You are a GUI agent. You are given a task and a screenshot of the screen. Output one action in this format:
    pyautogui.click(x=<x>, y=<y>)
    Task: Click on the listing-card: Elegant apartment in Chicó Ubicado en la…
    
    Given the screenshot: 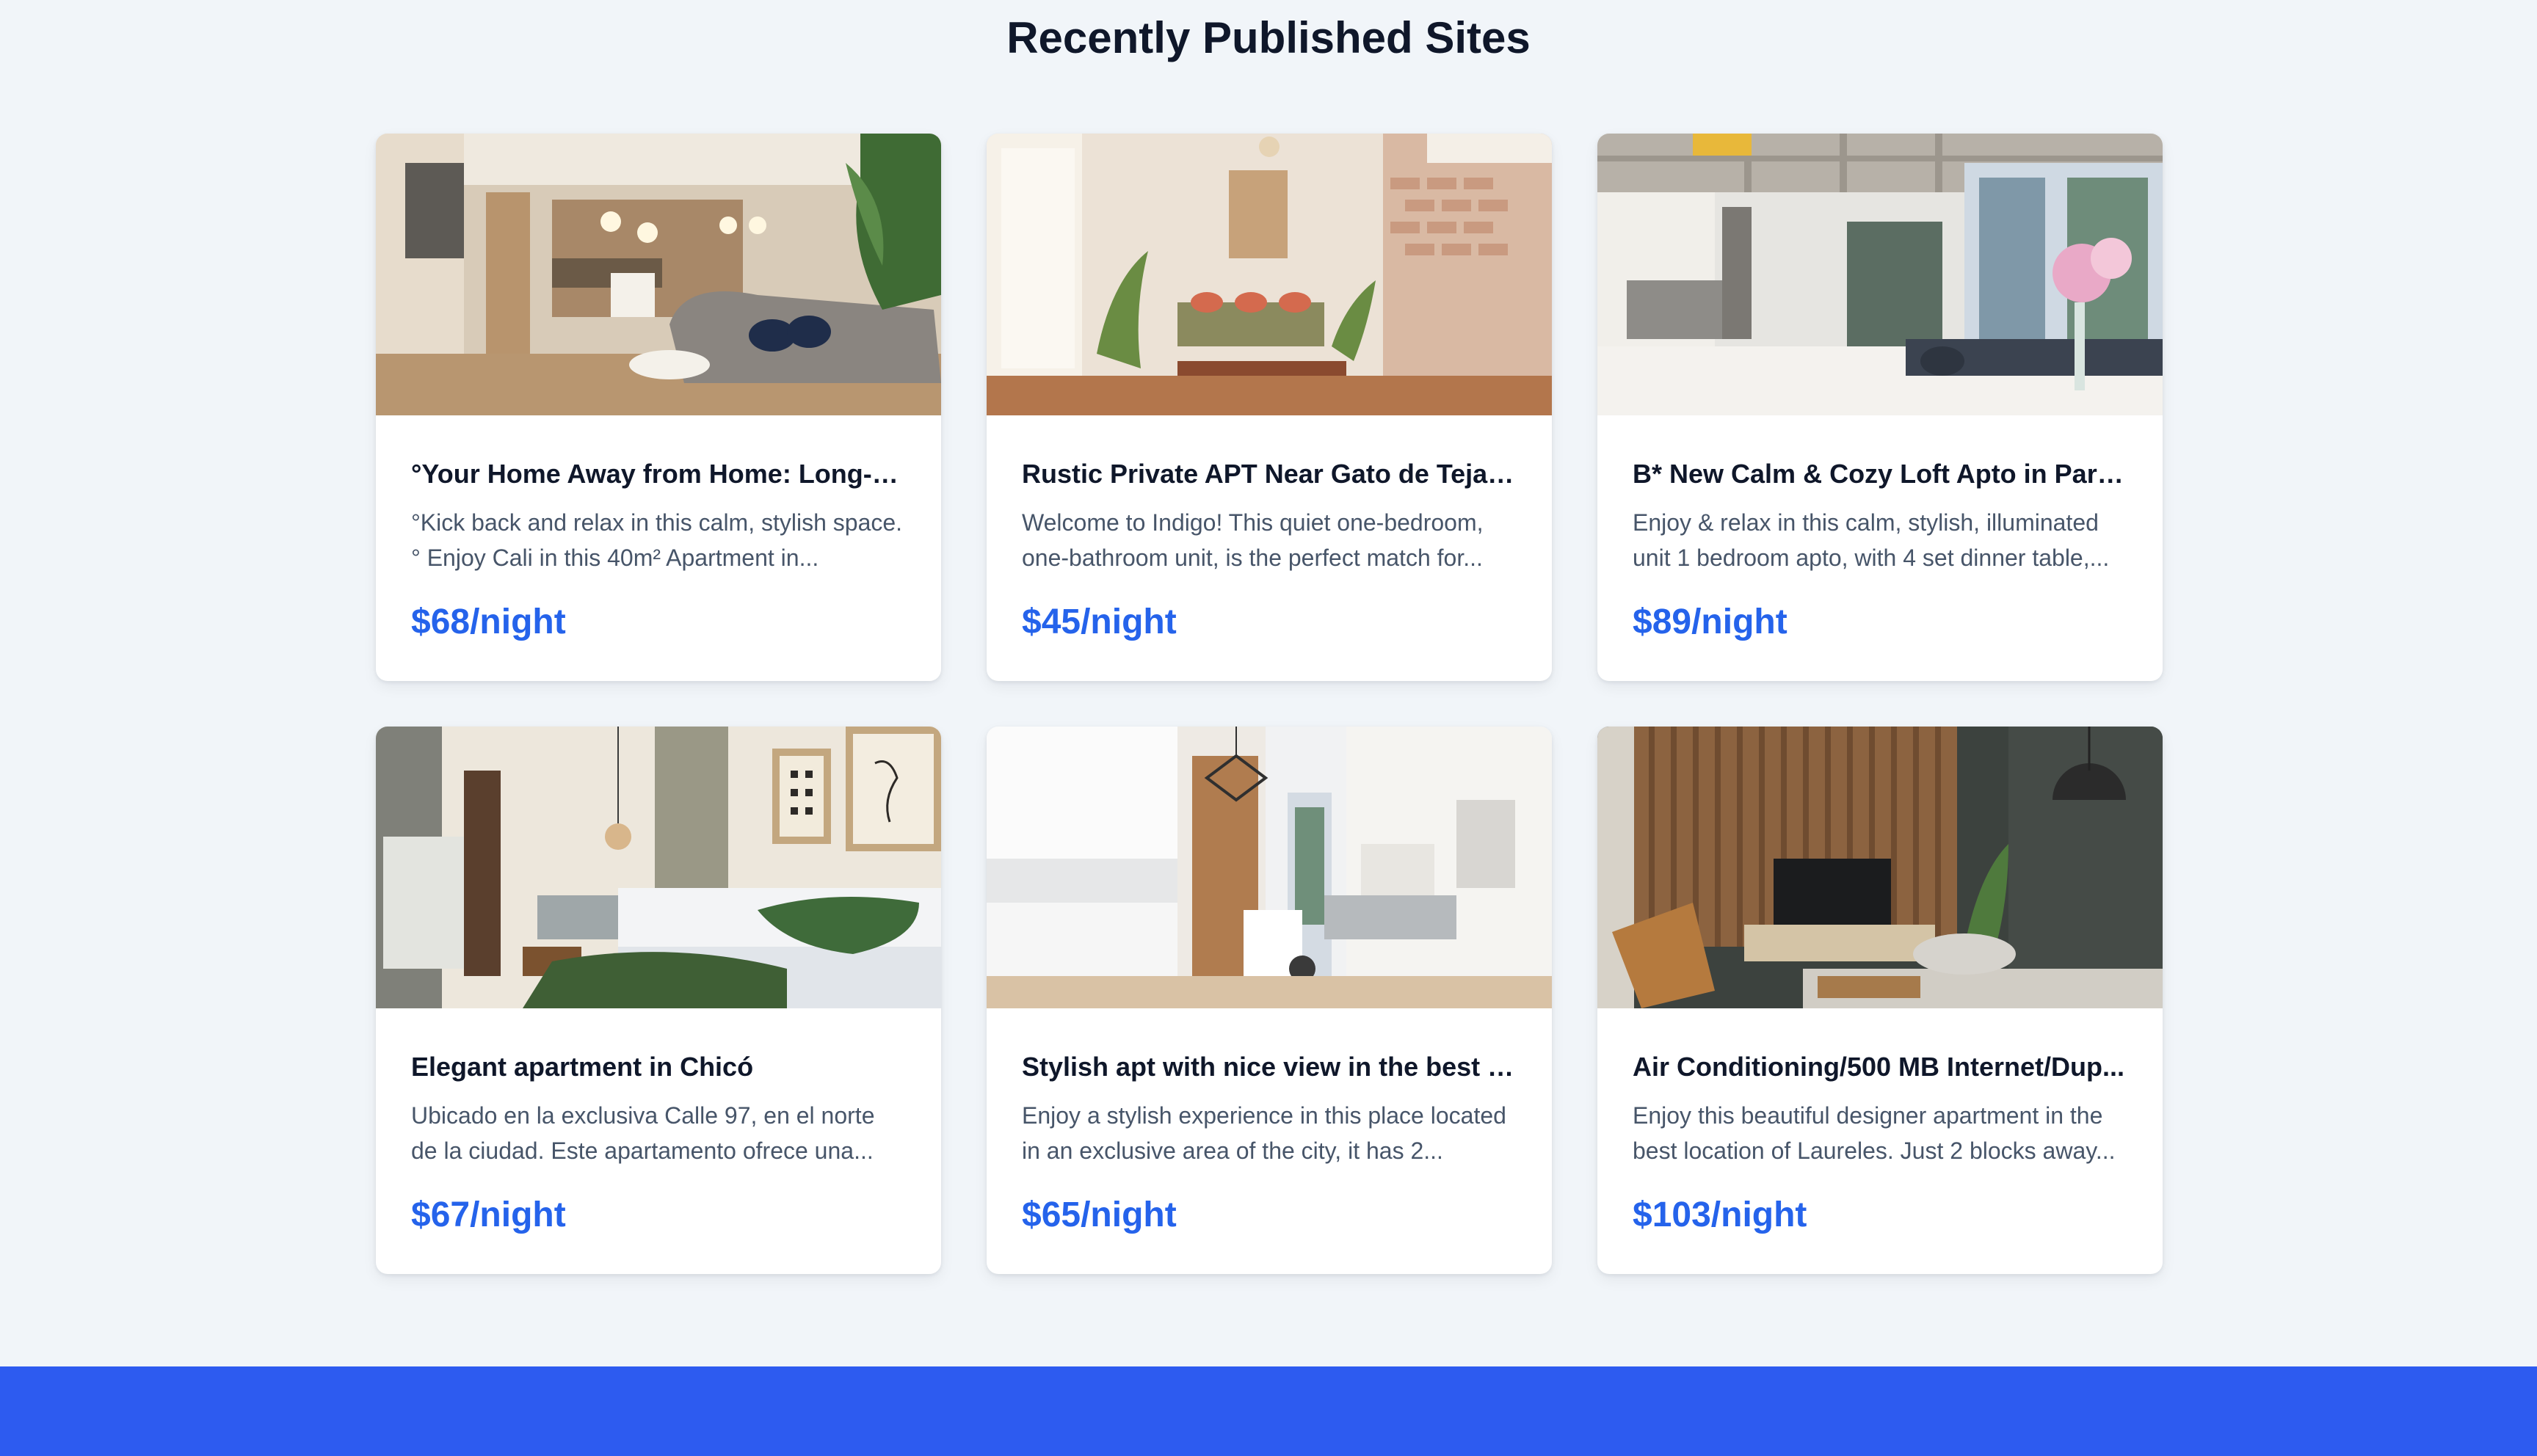 What is the action you would take?
    pyautogui.click(x=658, y=1001)
    